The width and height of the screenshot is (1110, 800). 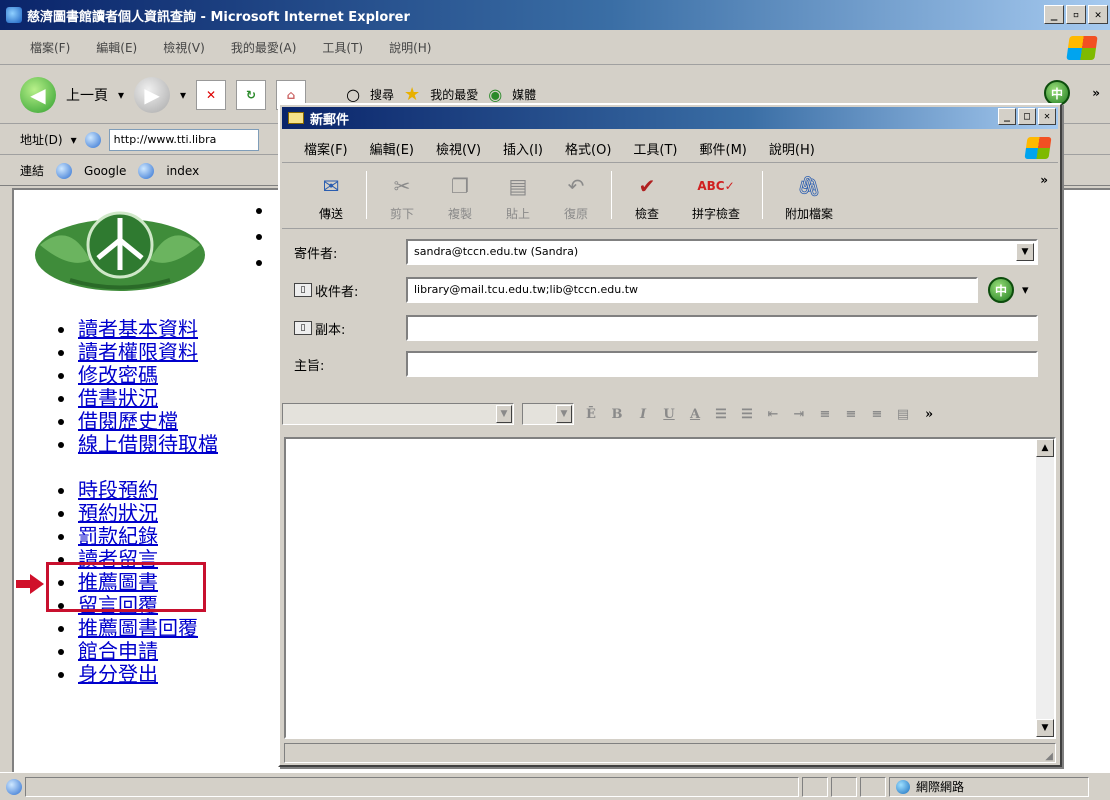 I want to click on nav-link-time-reservation: 時段預約, so click(x=118, y=490).